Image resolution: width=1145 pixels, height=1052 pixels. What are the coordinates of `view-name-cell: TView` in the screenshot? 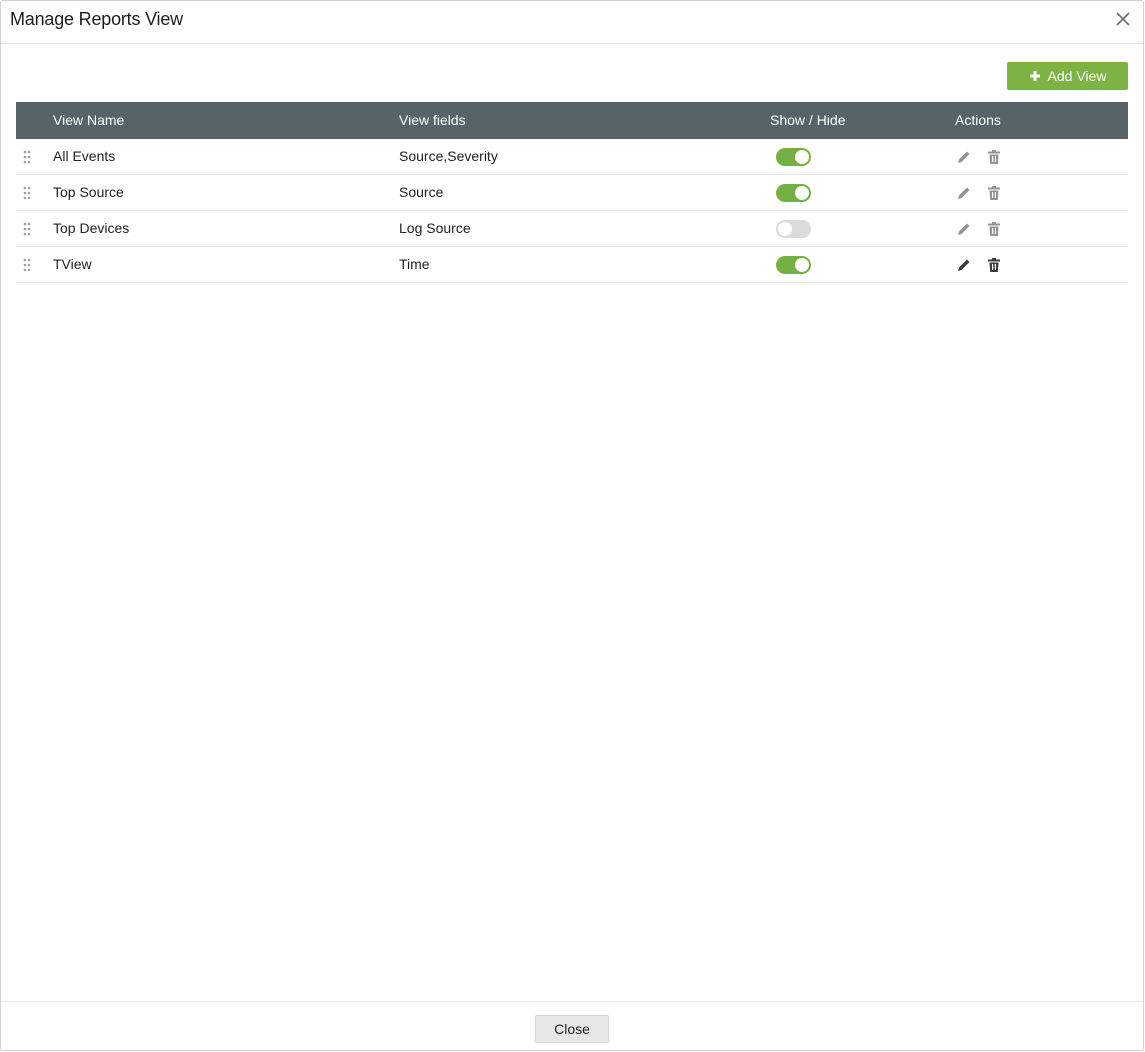 It's located at (72, 264).